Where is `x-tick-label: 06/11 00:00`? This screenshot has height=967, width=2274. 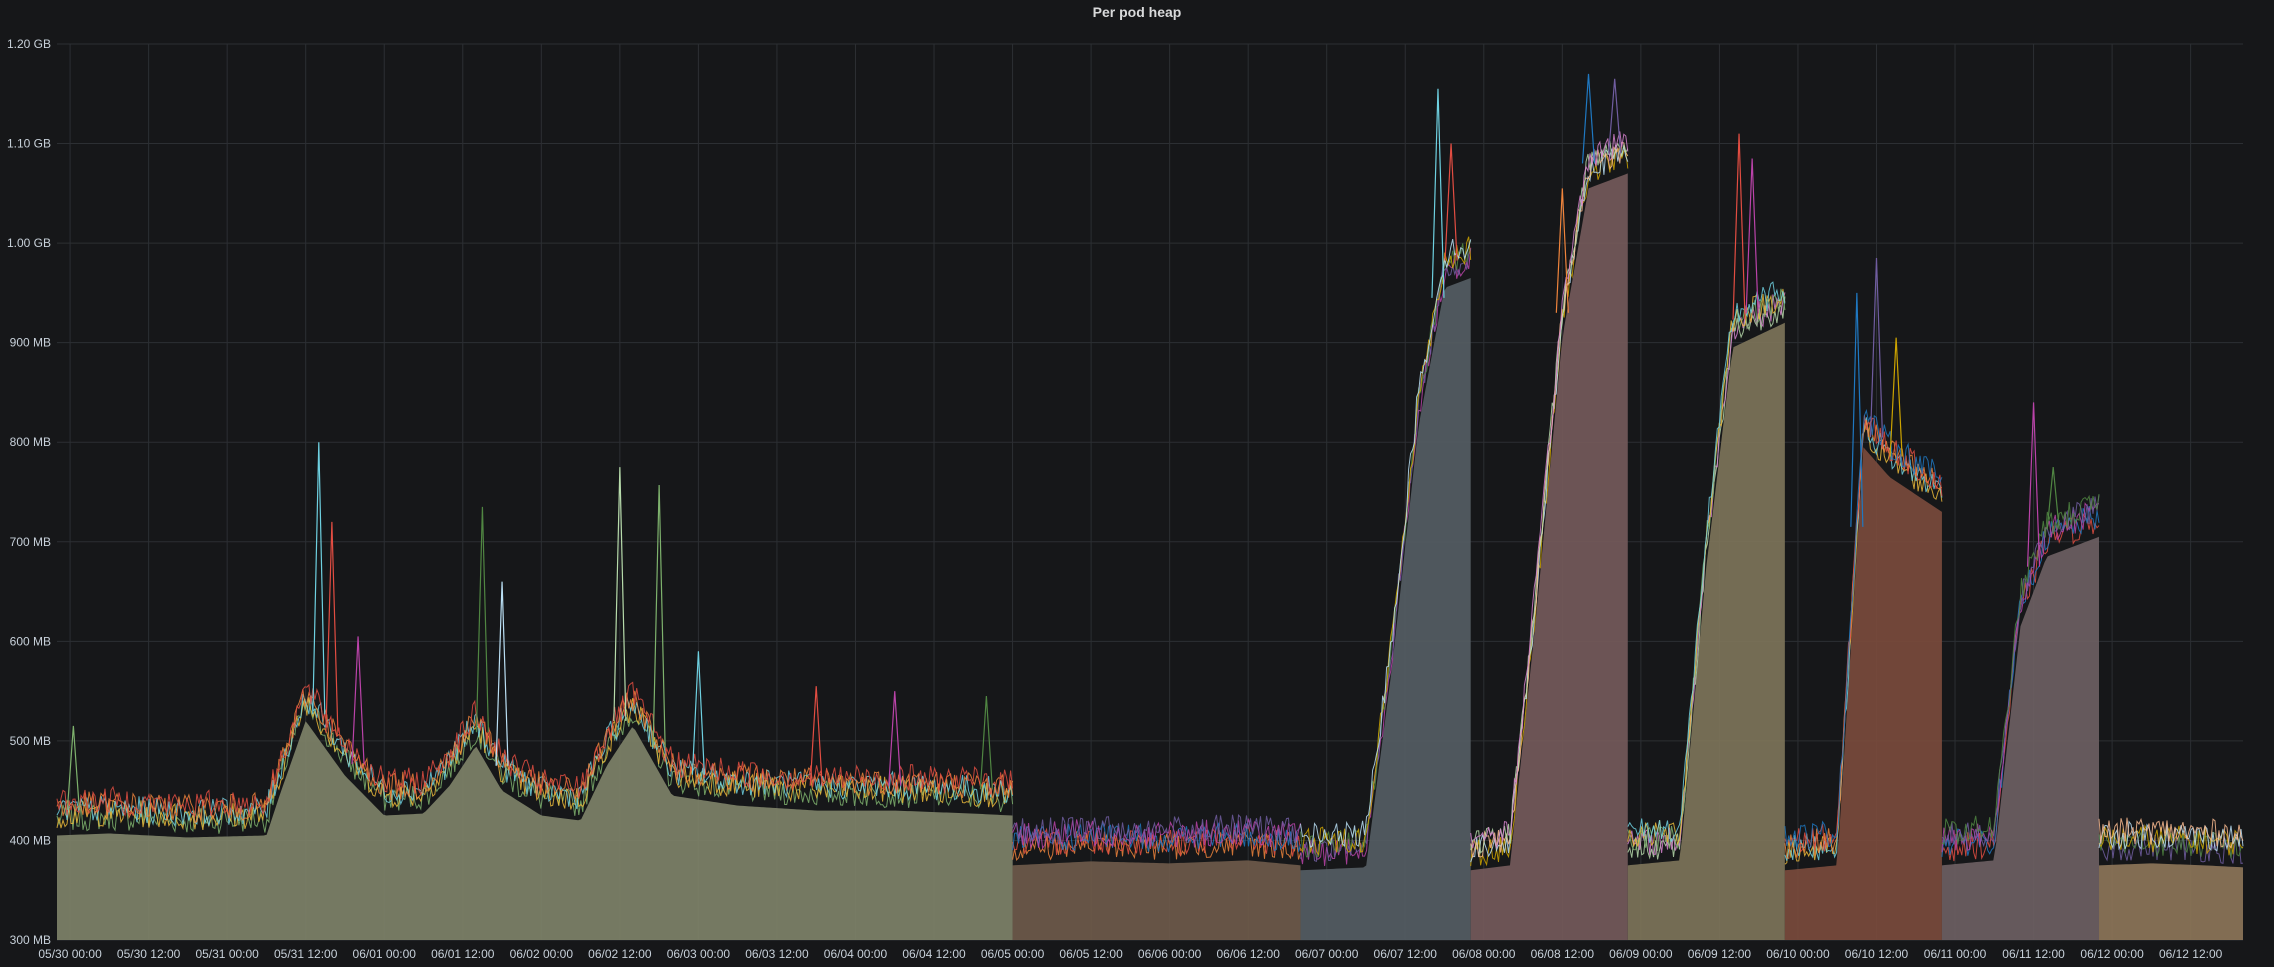
x-tick-label: 06/11 00:00 is located at coordinates (1955, 954).